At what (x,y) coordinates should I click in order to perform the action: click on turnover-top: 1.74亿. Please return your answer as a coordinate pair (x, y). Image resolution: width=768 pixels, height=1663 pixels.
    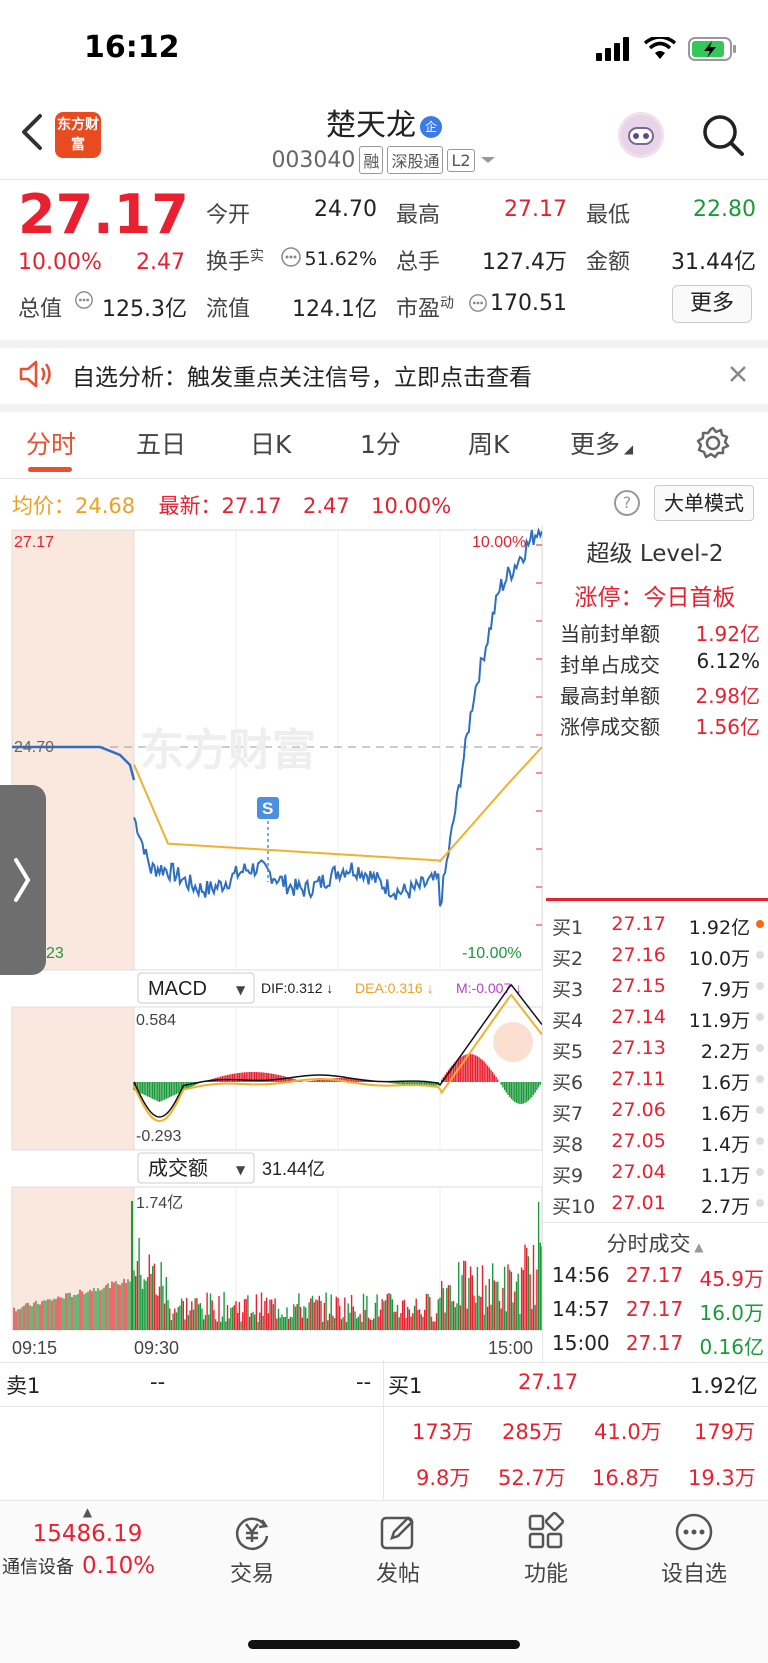
    Looking at the image, I should click on (159, 1203).